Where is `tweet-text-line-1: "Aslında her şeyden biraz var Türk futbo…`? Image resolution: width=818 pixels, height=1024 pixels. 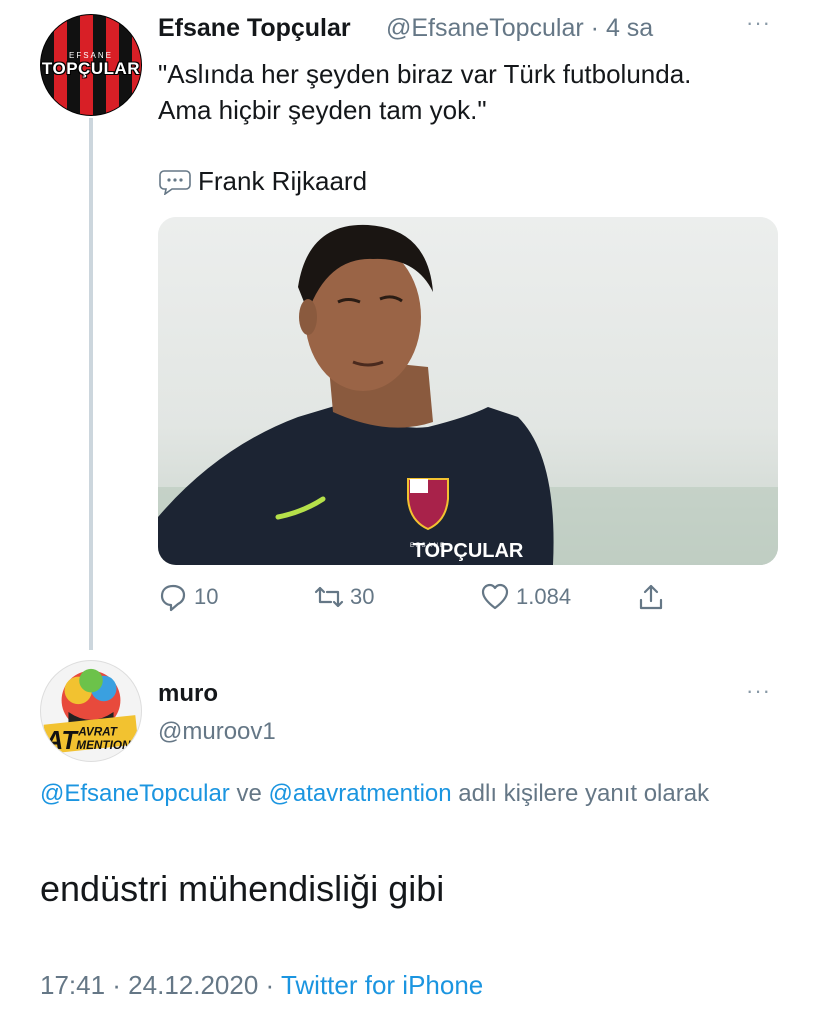
tweet-text-line-1: "Aslında her şeyden biraz var Türk futbo… is located at coordinates (425, 74).